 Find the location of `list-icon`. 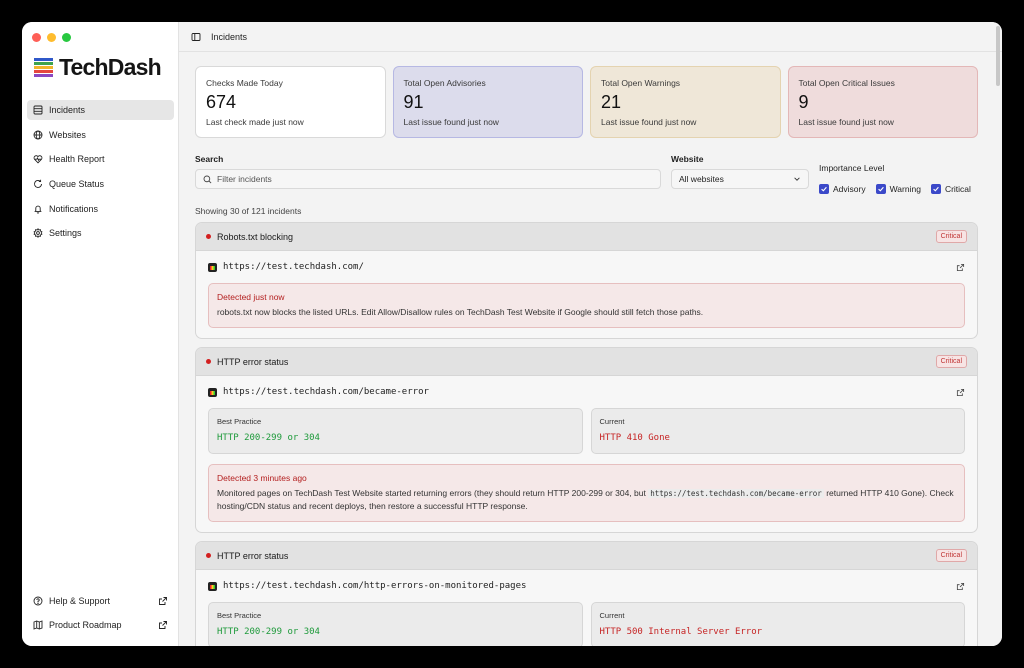

list-icon is located at coordinates (38, 110).